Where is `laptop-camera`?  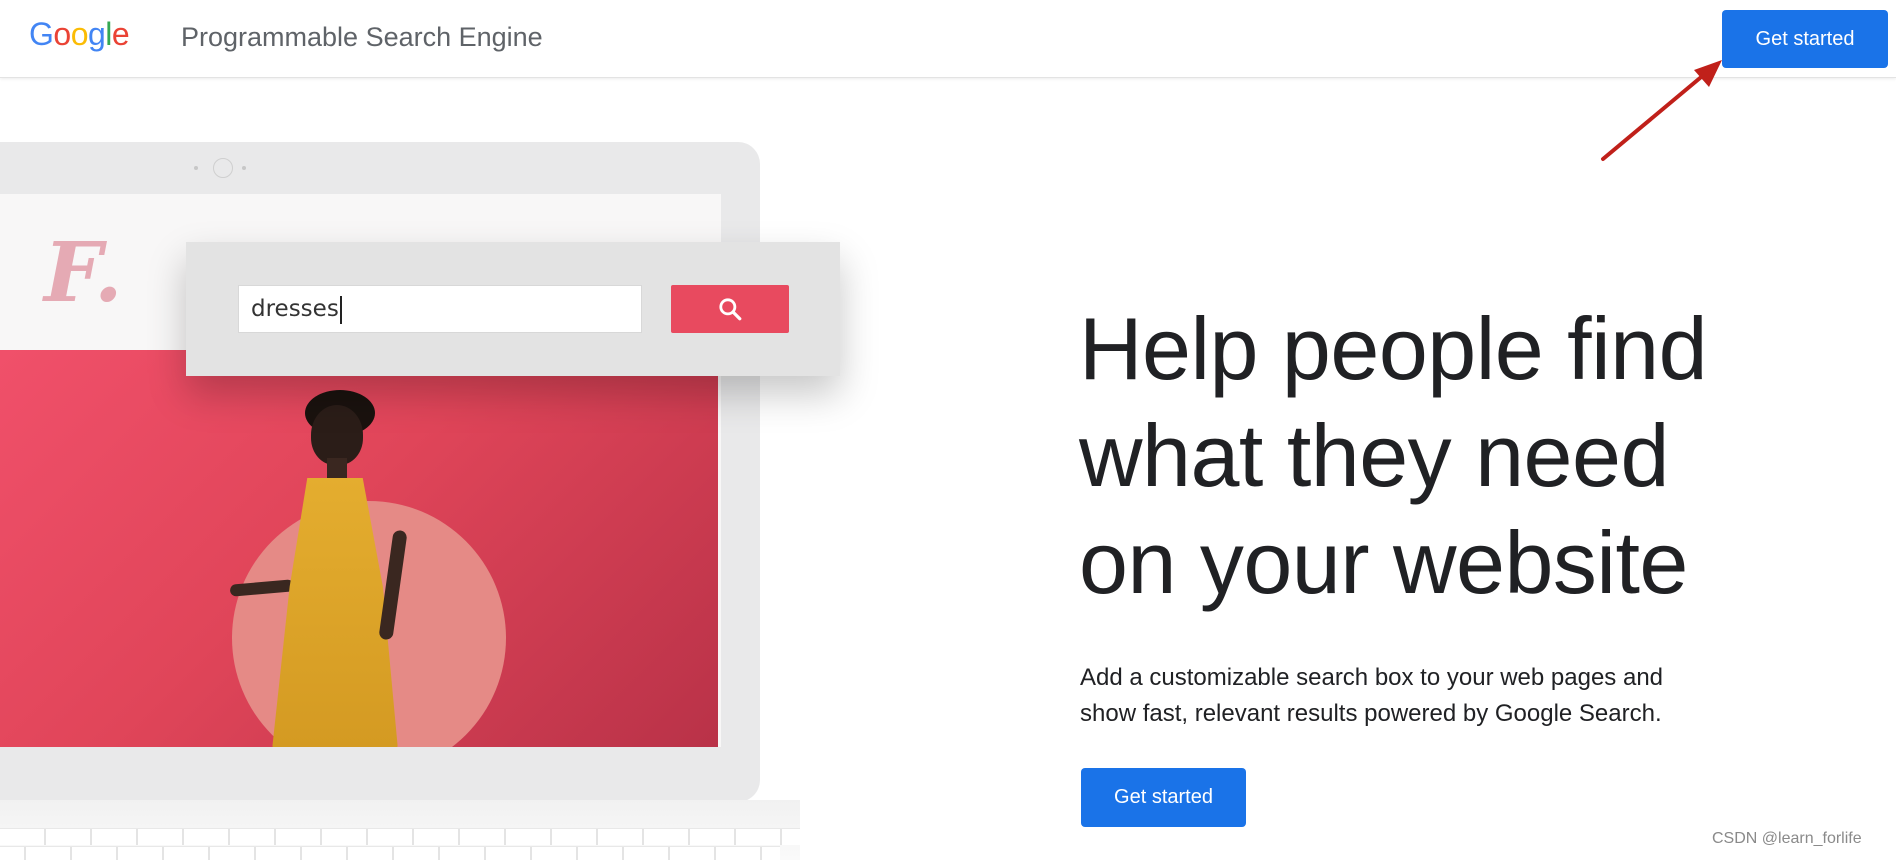
laptop-camera is located at coordinates (223, 168).